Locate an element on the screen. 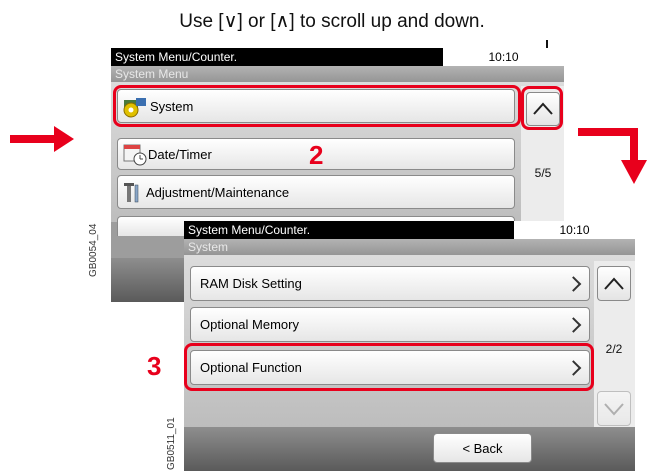 This screenshot has height=475, width=664. screen1-subheader: System Menu is located at coordinates (337, 74).